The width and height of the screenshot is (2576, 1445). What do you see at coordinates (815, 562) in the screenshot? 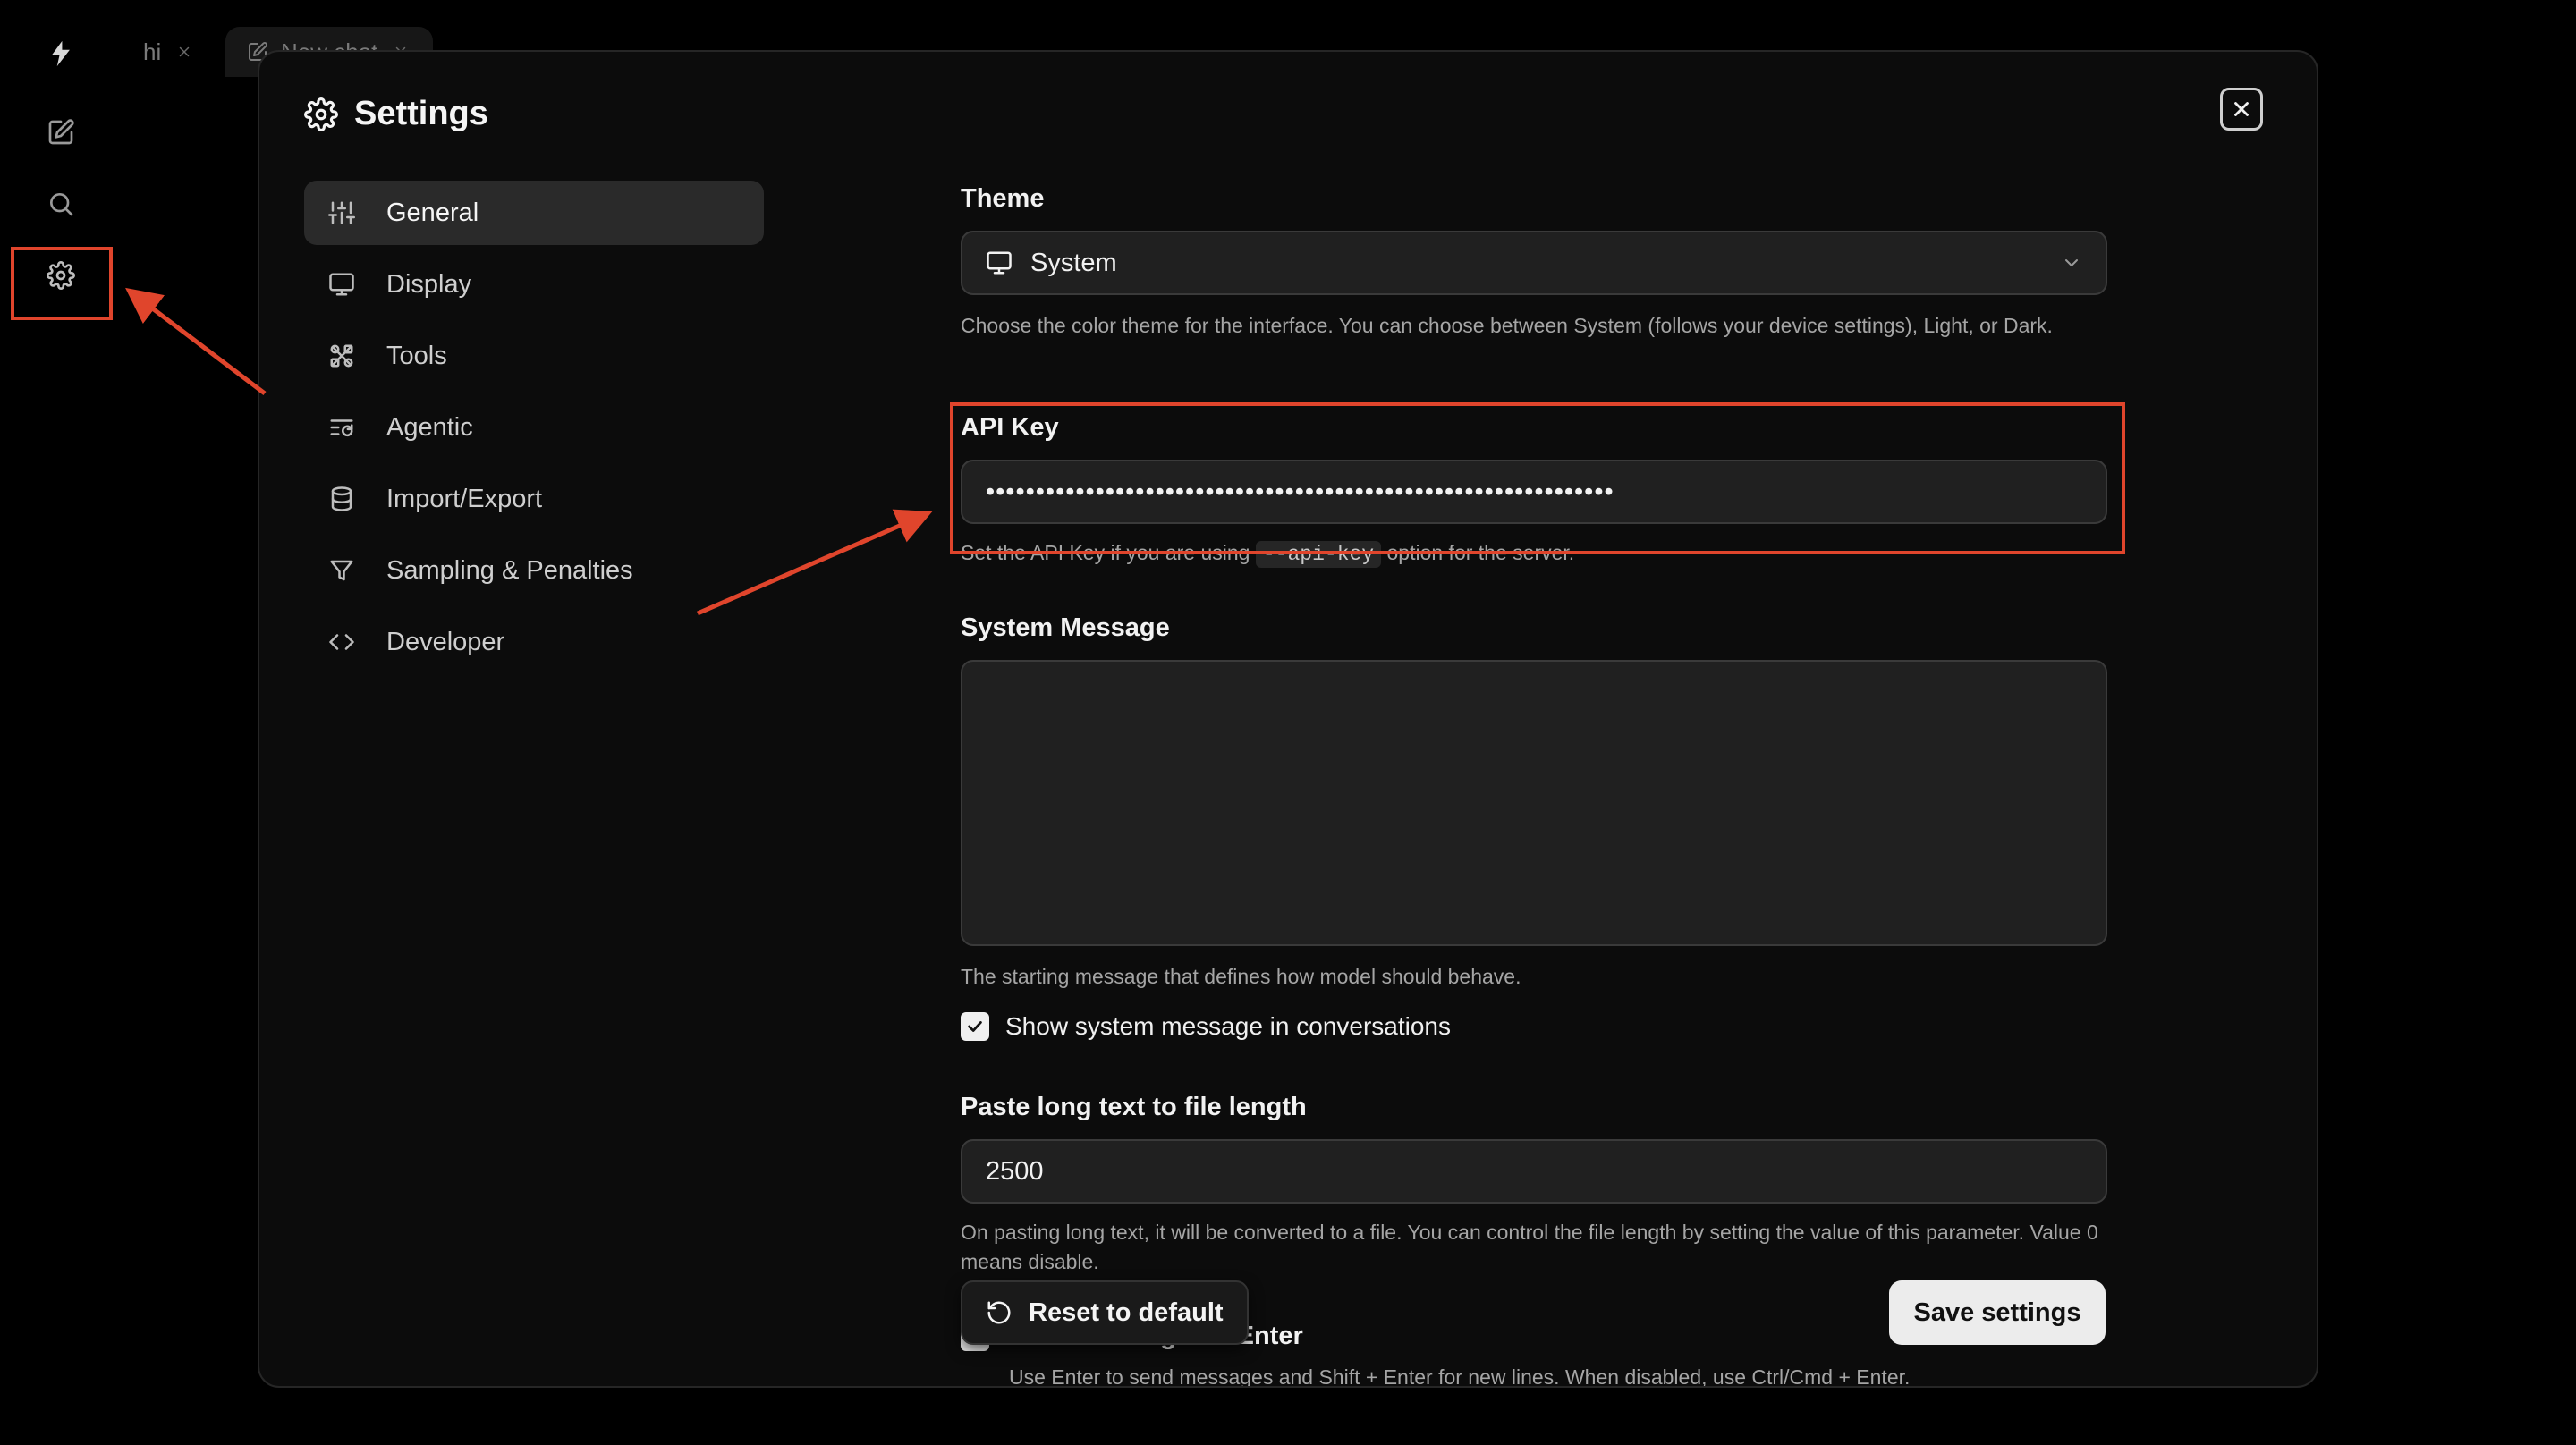
I see `arrow-to-api-key` at bounding box center [815, 562].